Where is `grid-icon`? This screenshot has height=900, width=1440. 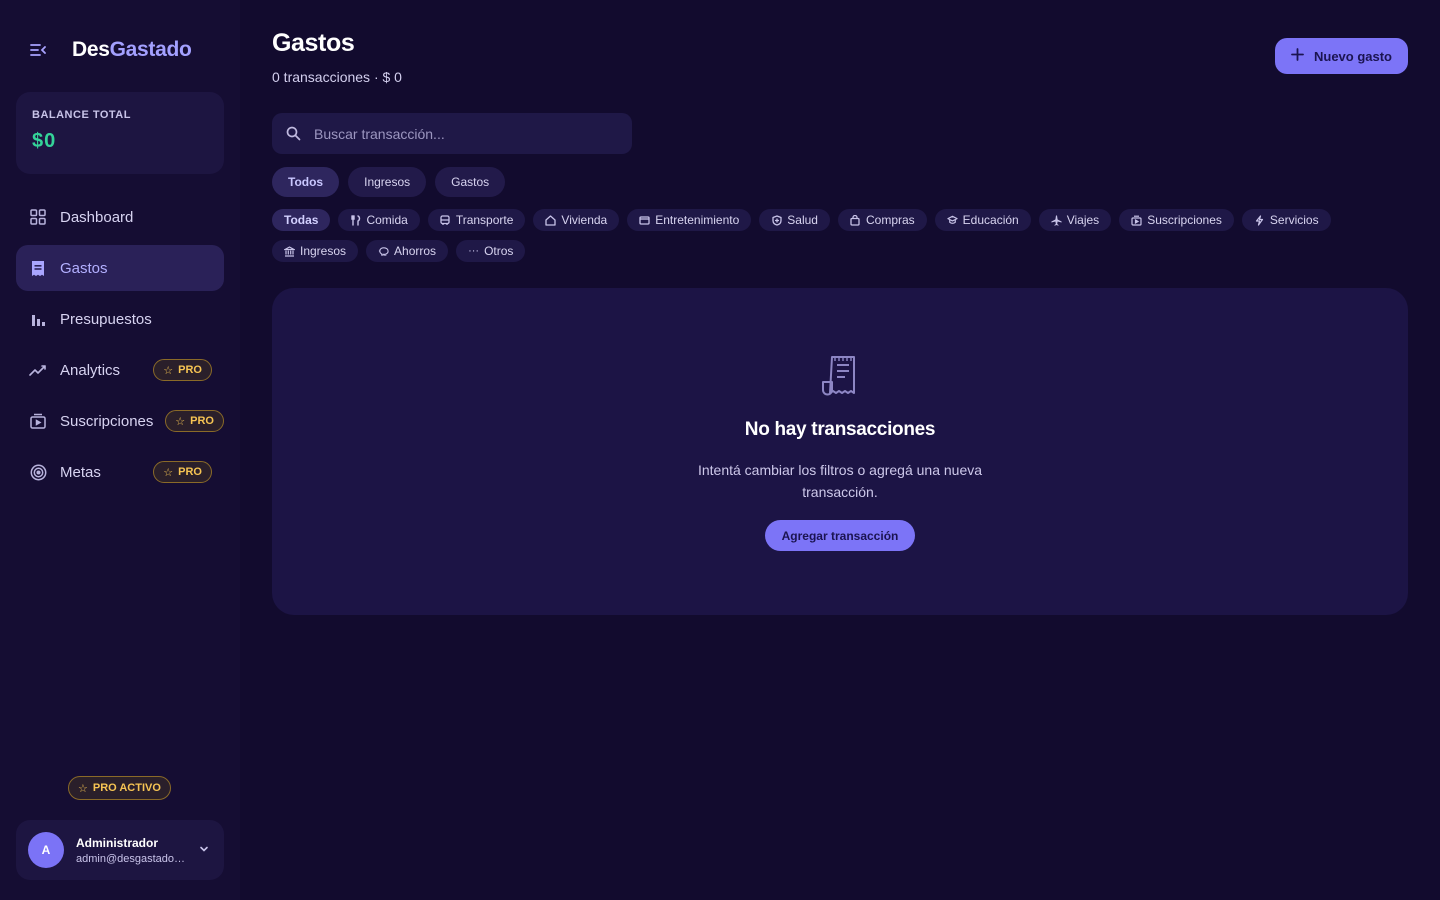 grid-icon is located at coordinates (38, 217).